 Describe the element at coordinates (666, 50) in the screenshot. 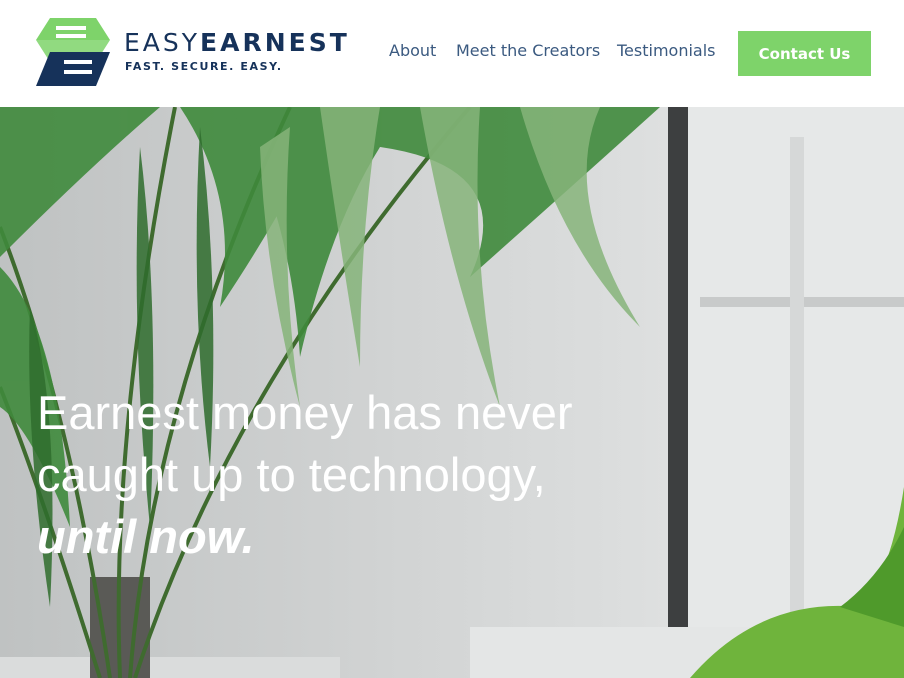

I see `nav-link-testimonials: Testimonials` at that location.